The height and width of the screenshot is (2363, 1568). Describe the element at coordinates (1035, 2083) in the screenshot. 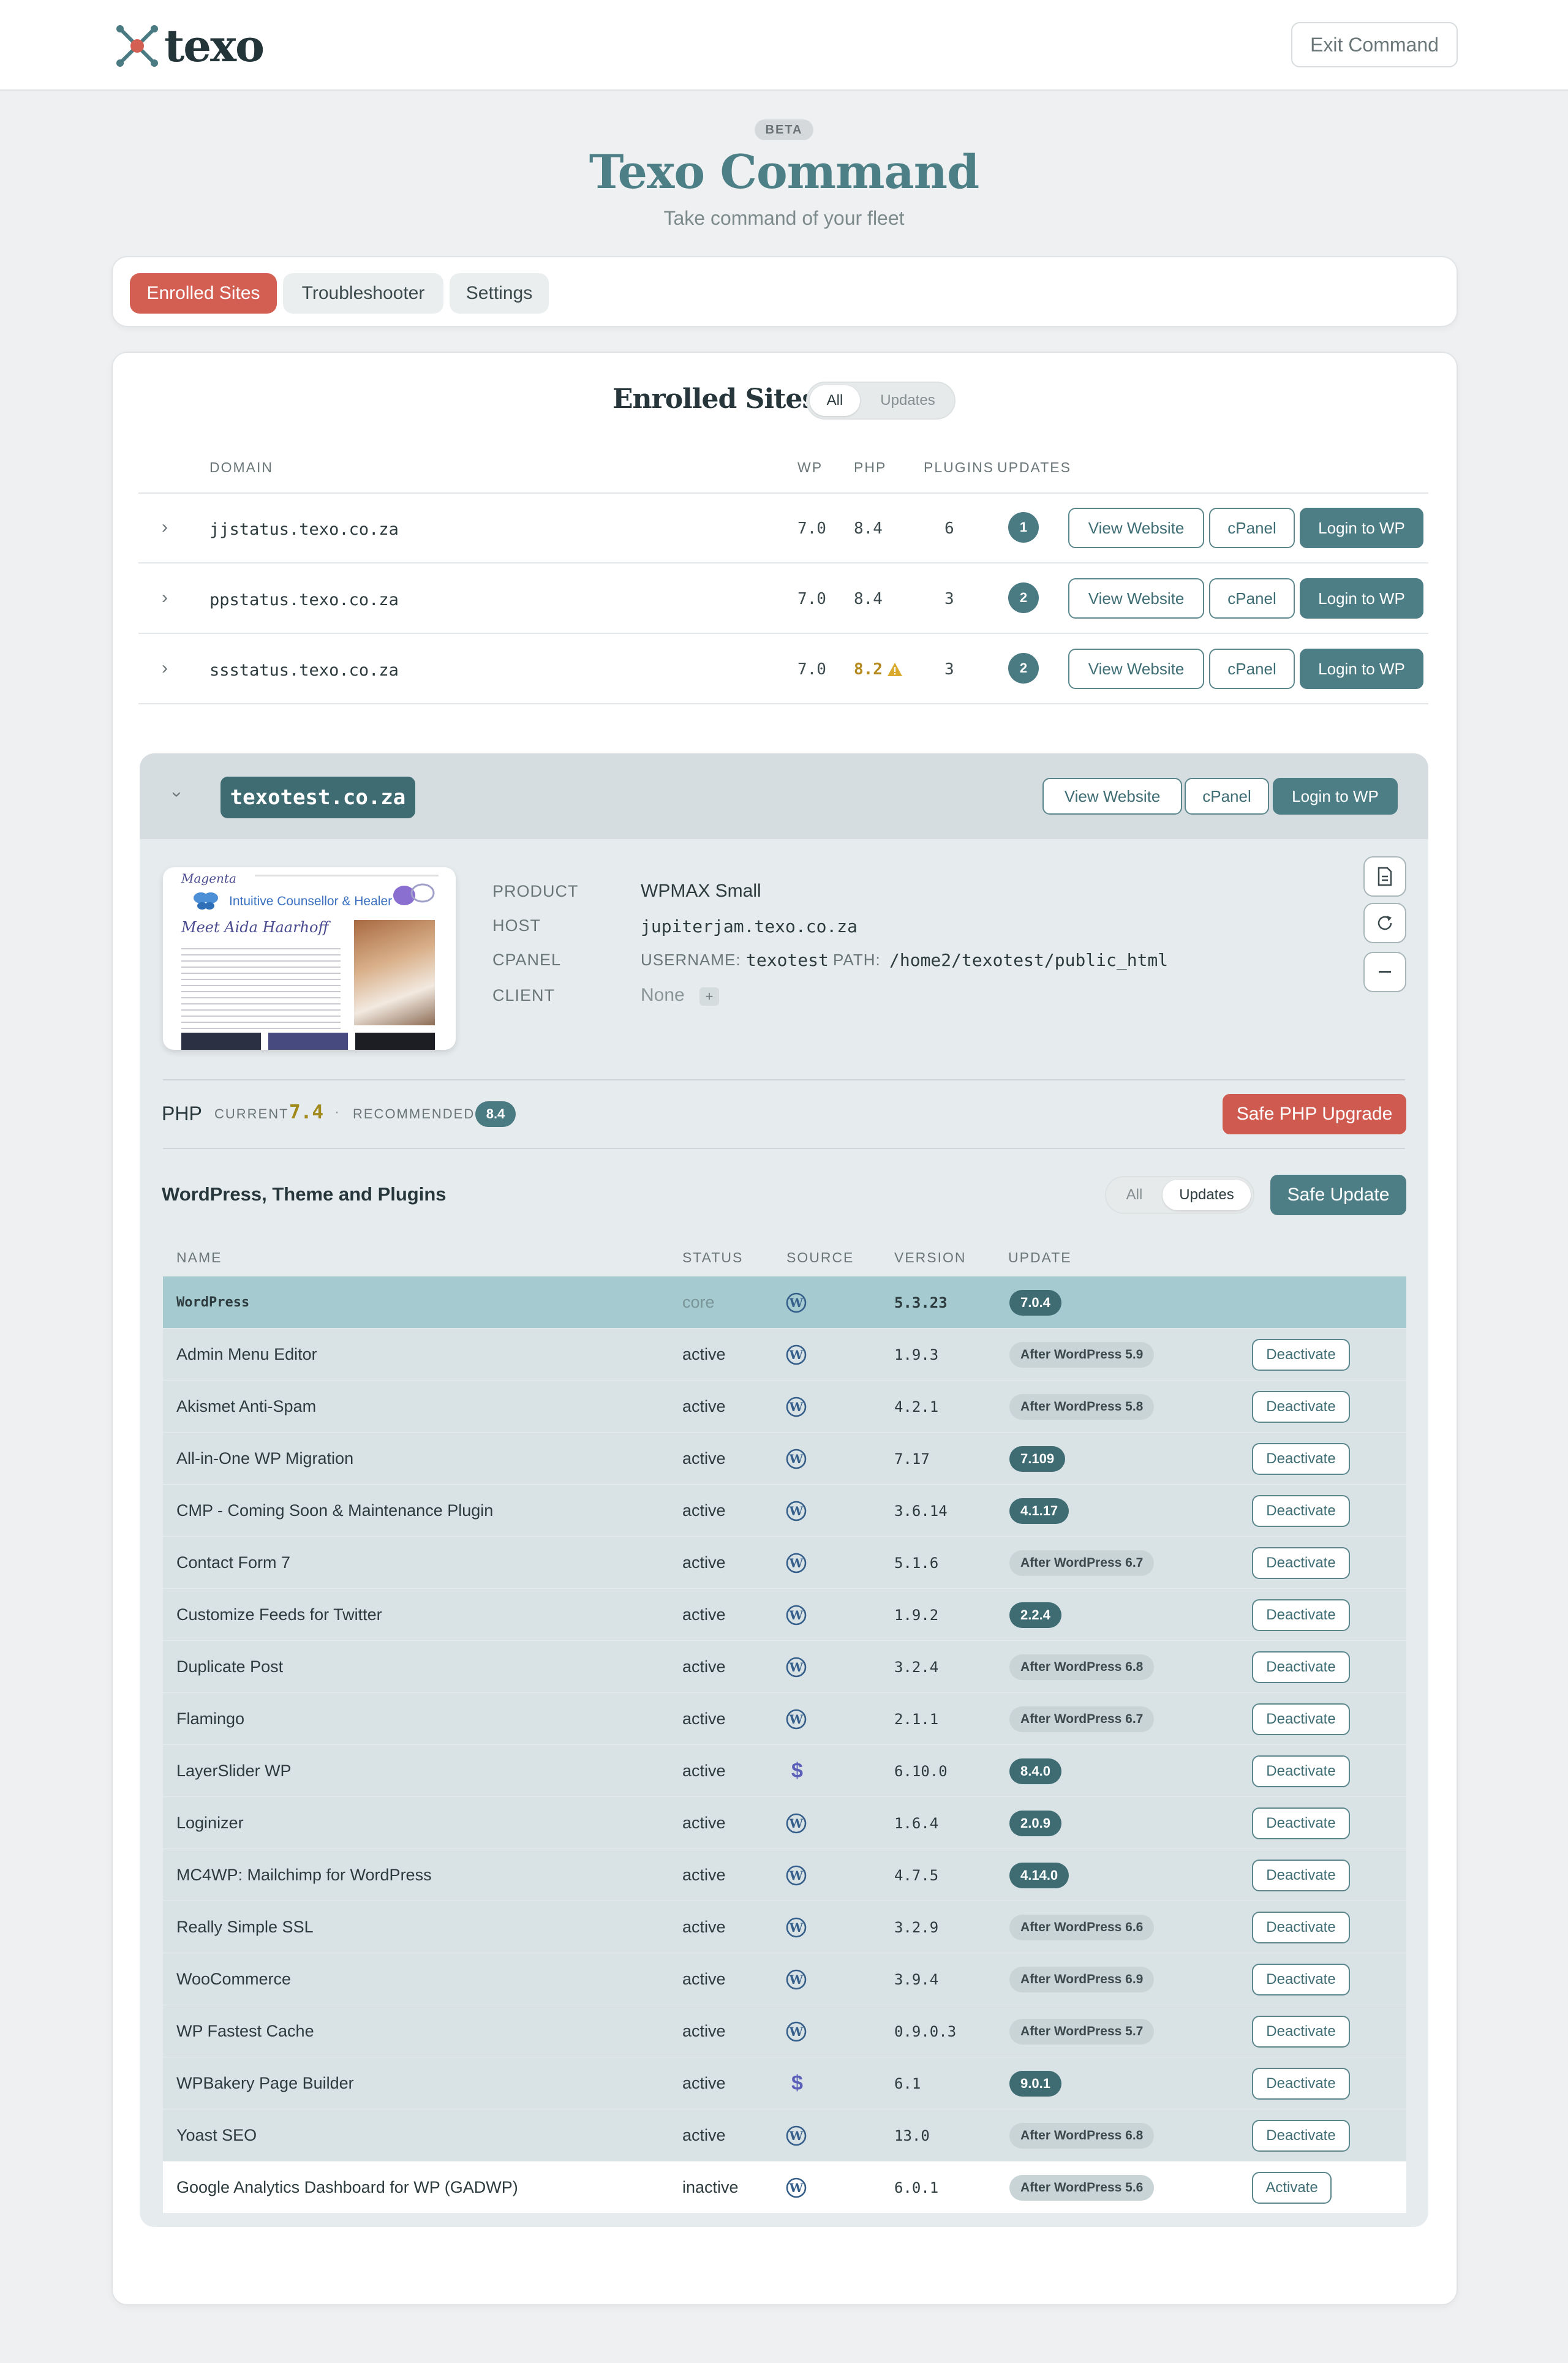

I see `update-version-badge: 9.0.1` at that location.